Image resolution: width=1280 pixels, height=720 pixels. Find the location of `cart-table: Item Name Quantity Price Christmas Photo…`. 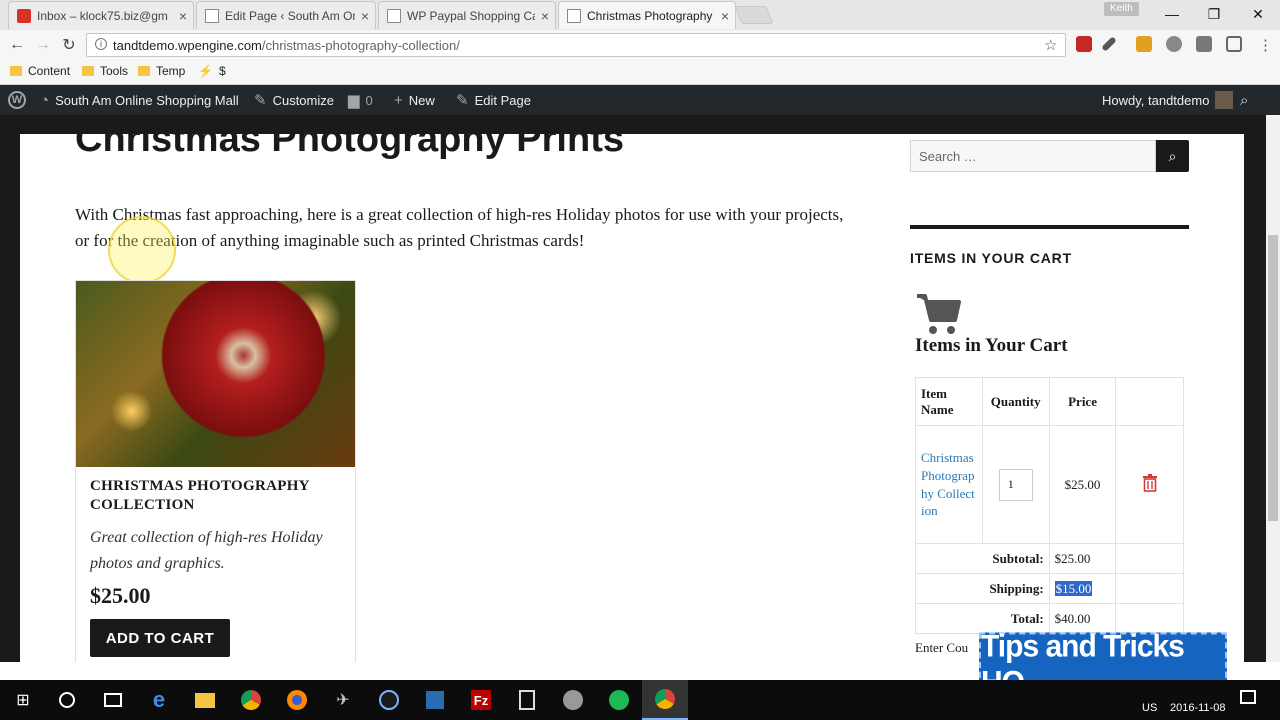

cart-table: Item Name Quantity Price Christmas Photo… is located at coordinates (1049, 505).